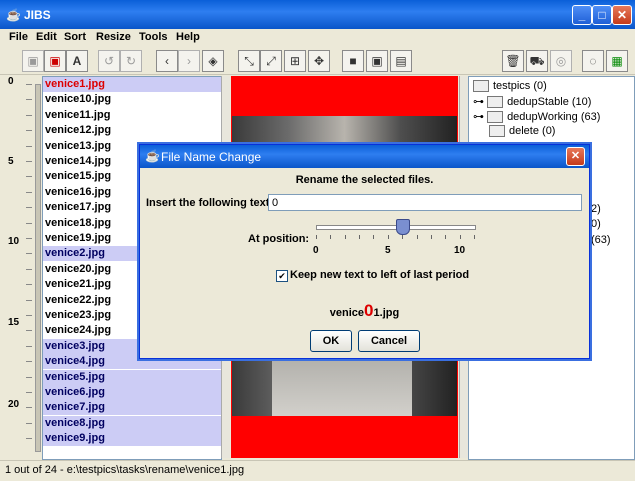 The height and width of the screenshot is (481, 635). What do you see at coordinates (549, 102) in the screenshot?
I see `tree-node-label: dedupStable (10)` at bounding box center [549, 102].